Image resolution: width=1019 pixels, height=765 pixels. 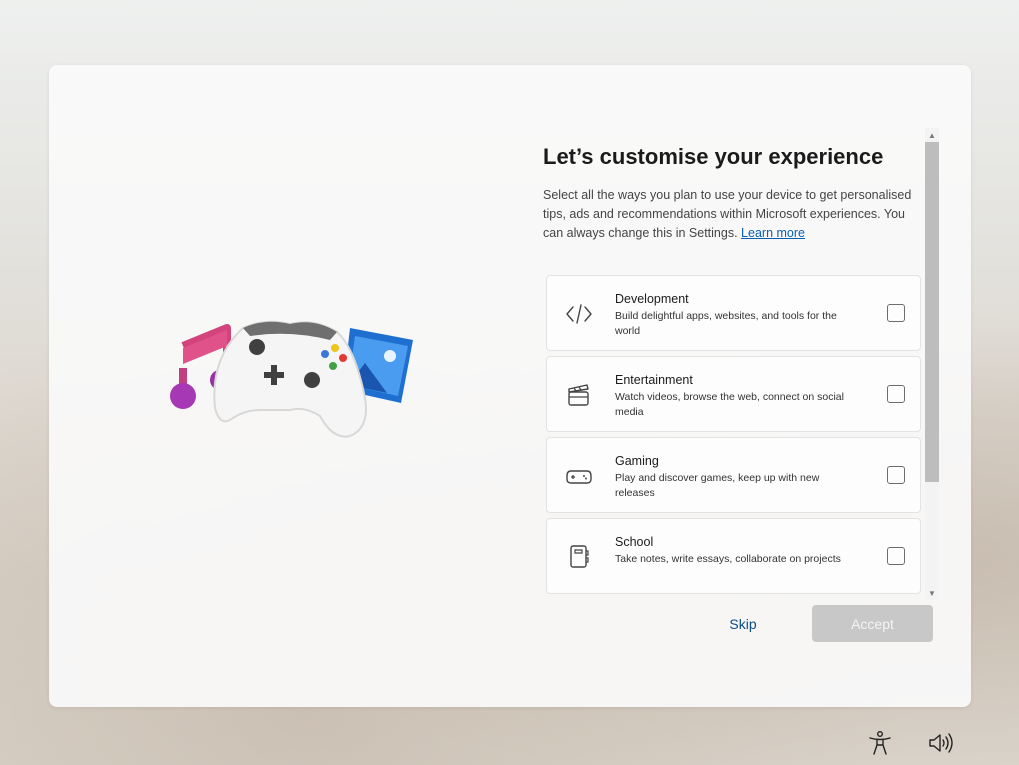 I want to click on scrollbar-thumb, so click(x=932, y=312).